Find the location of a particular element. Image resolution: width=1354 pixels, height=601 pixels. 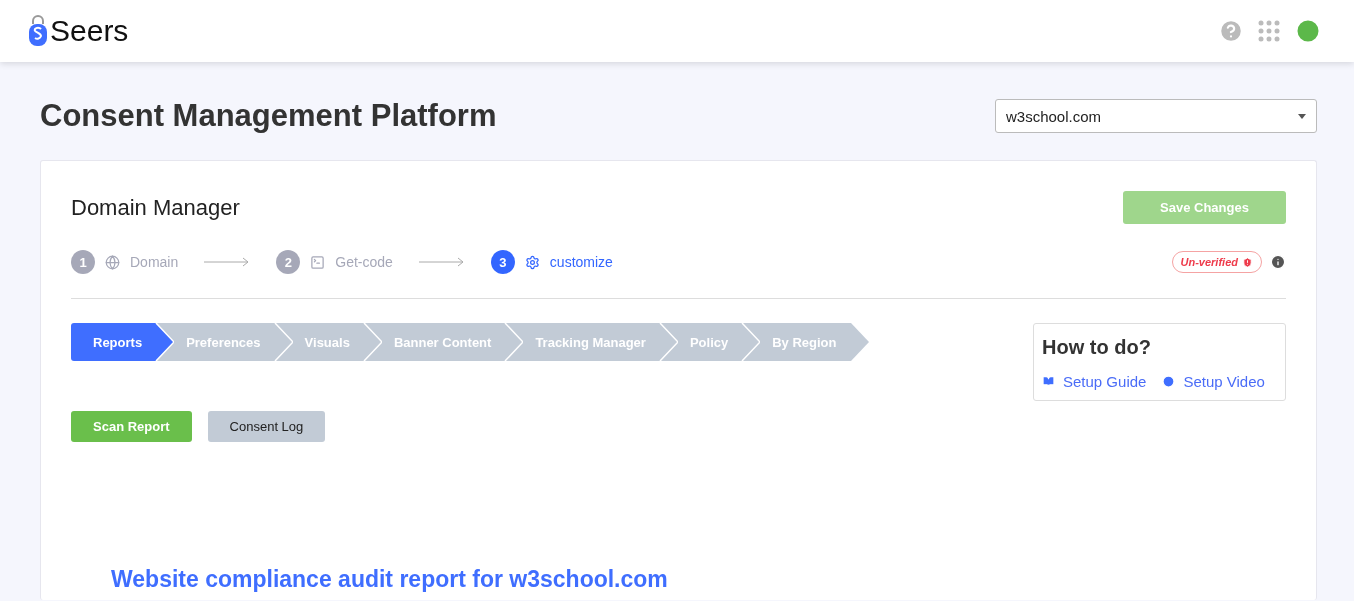

info-icon is located at coordinates (1278, 262).